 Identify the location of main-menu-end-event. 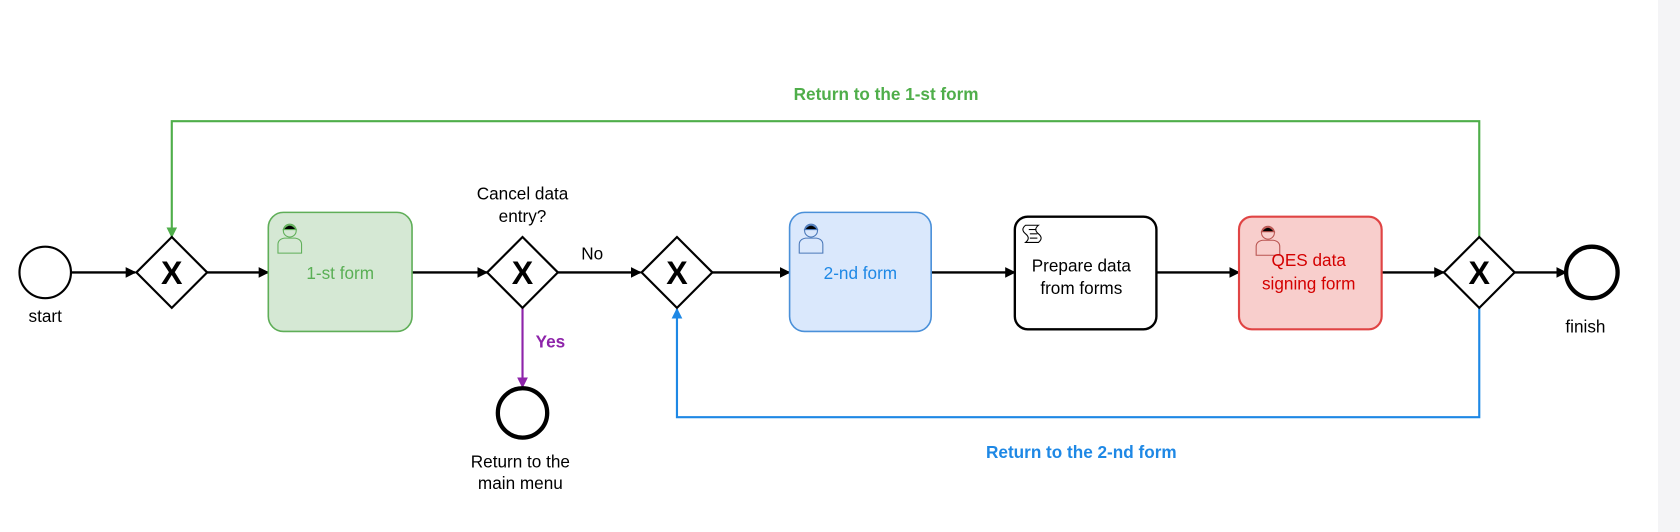
(522, 413).